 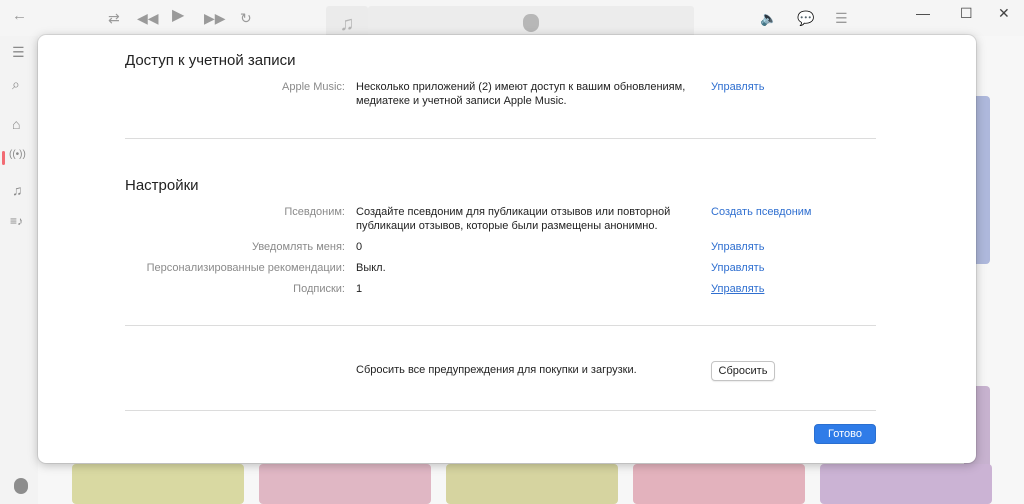 What do you see at coordinates (16, 221) in the screenshot?
I see `playlist-icon: ≡♪` at bounding box center [16, 221].